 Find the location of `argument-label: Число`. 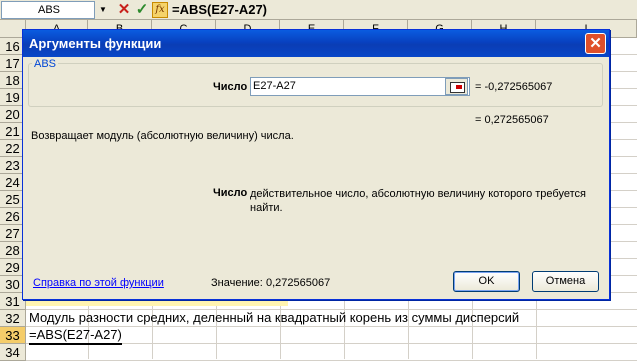

argument-label: Число is located at coordinates (230, 87).